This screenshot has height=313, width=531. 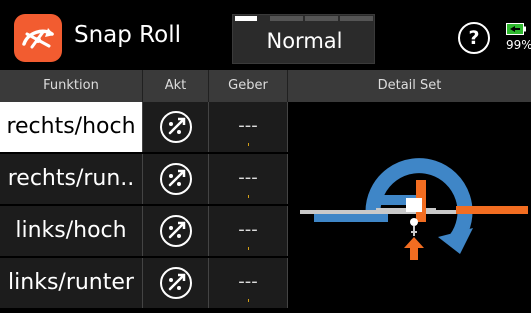 I want to click on column-header-akt: Akt, so click(x=176, y=86).